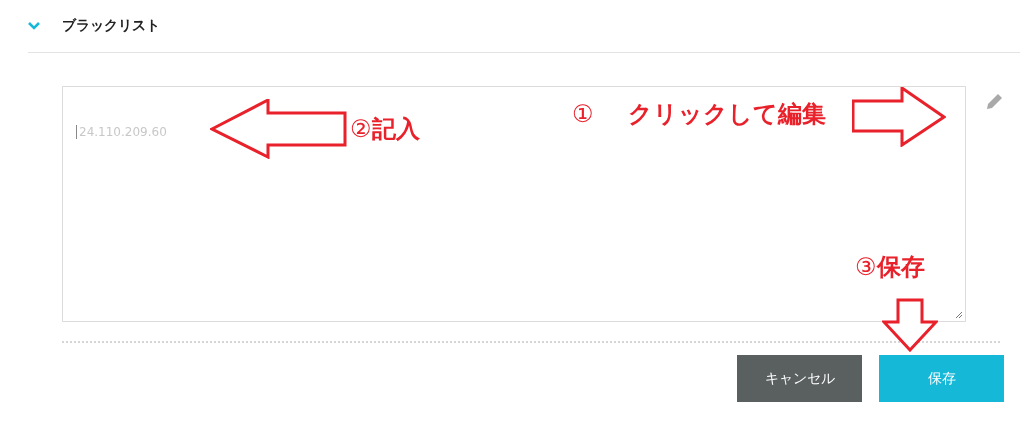 Image resolution: width=1024 pixels, height=423 pixels. I want to click on step-number: ①, so click(583, 114).